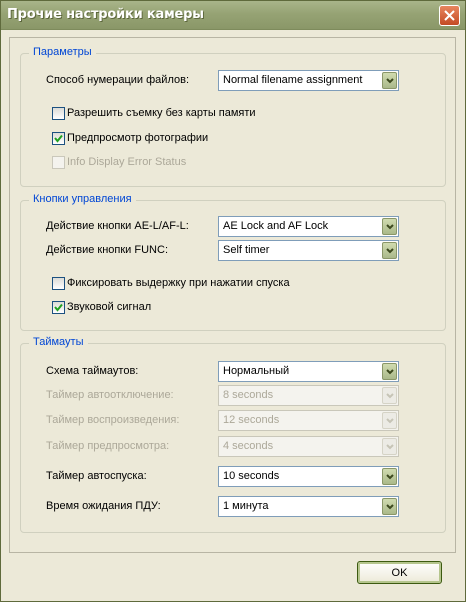 The image size is (466, 602). I want to click on func-dropdown-button, so click(389, 250).